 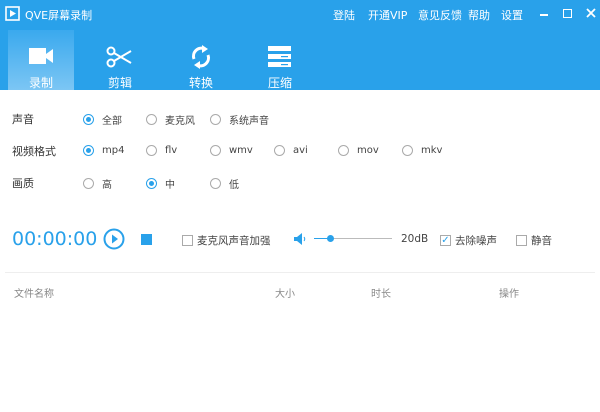 What do you see at coordinates (34, 294) in the screenshot?
I see `column-filename: 文件名称` at bounding box center [34, 294].